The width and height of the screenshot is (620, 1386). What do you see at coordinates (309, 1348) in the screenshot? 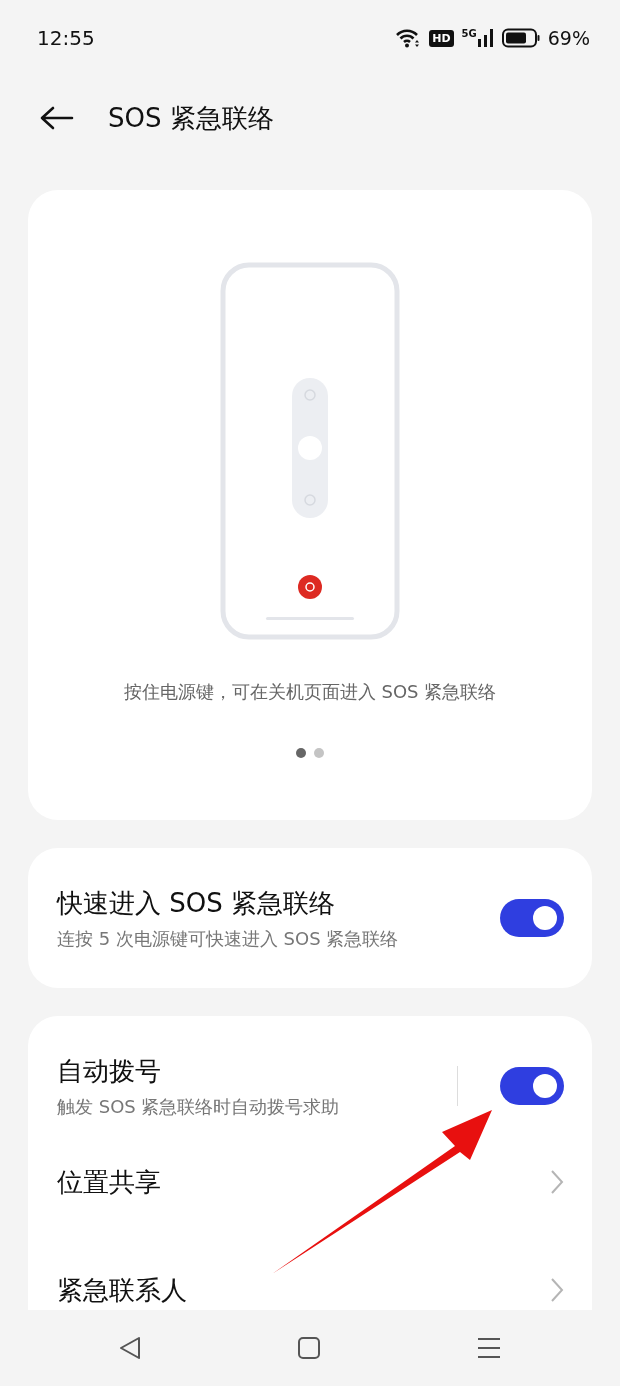
I see `home-nav-icon` at bounding box center [309, 1348].